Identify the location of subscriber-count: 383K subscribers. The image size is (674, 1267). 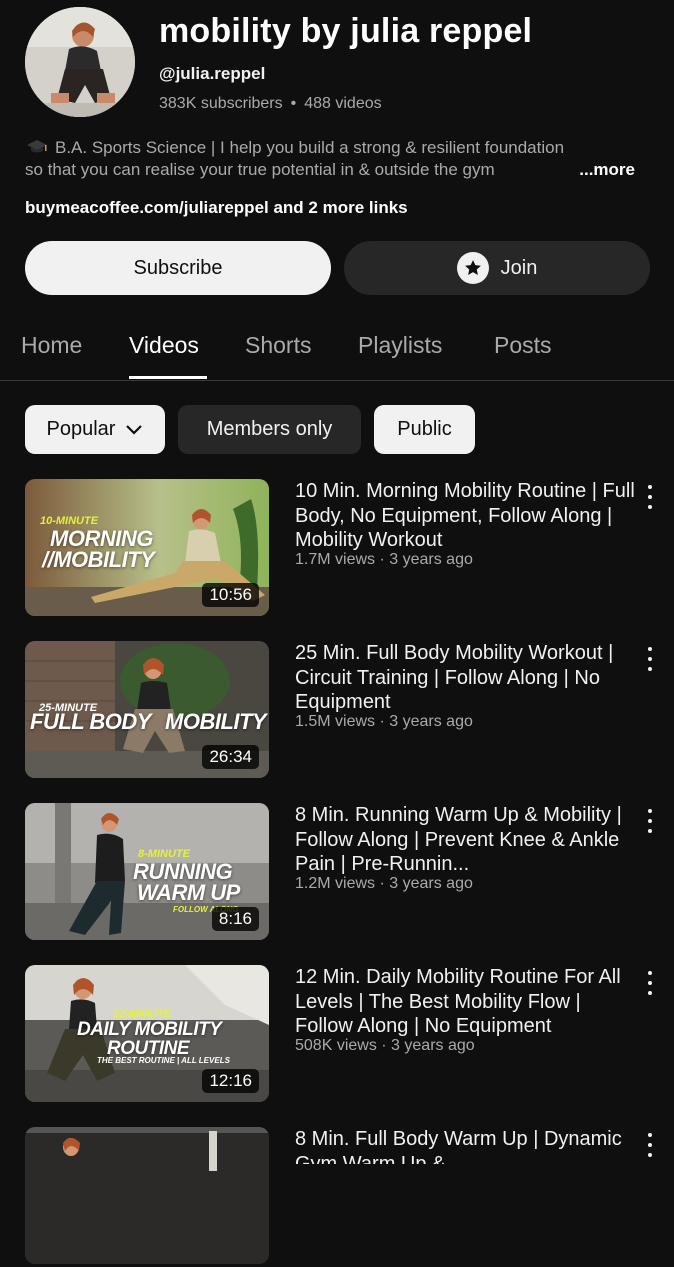
(221, 103).